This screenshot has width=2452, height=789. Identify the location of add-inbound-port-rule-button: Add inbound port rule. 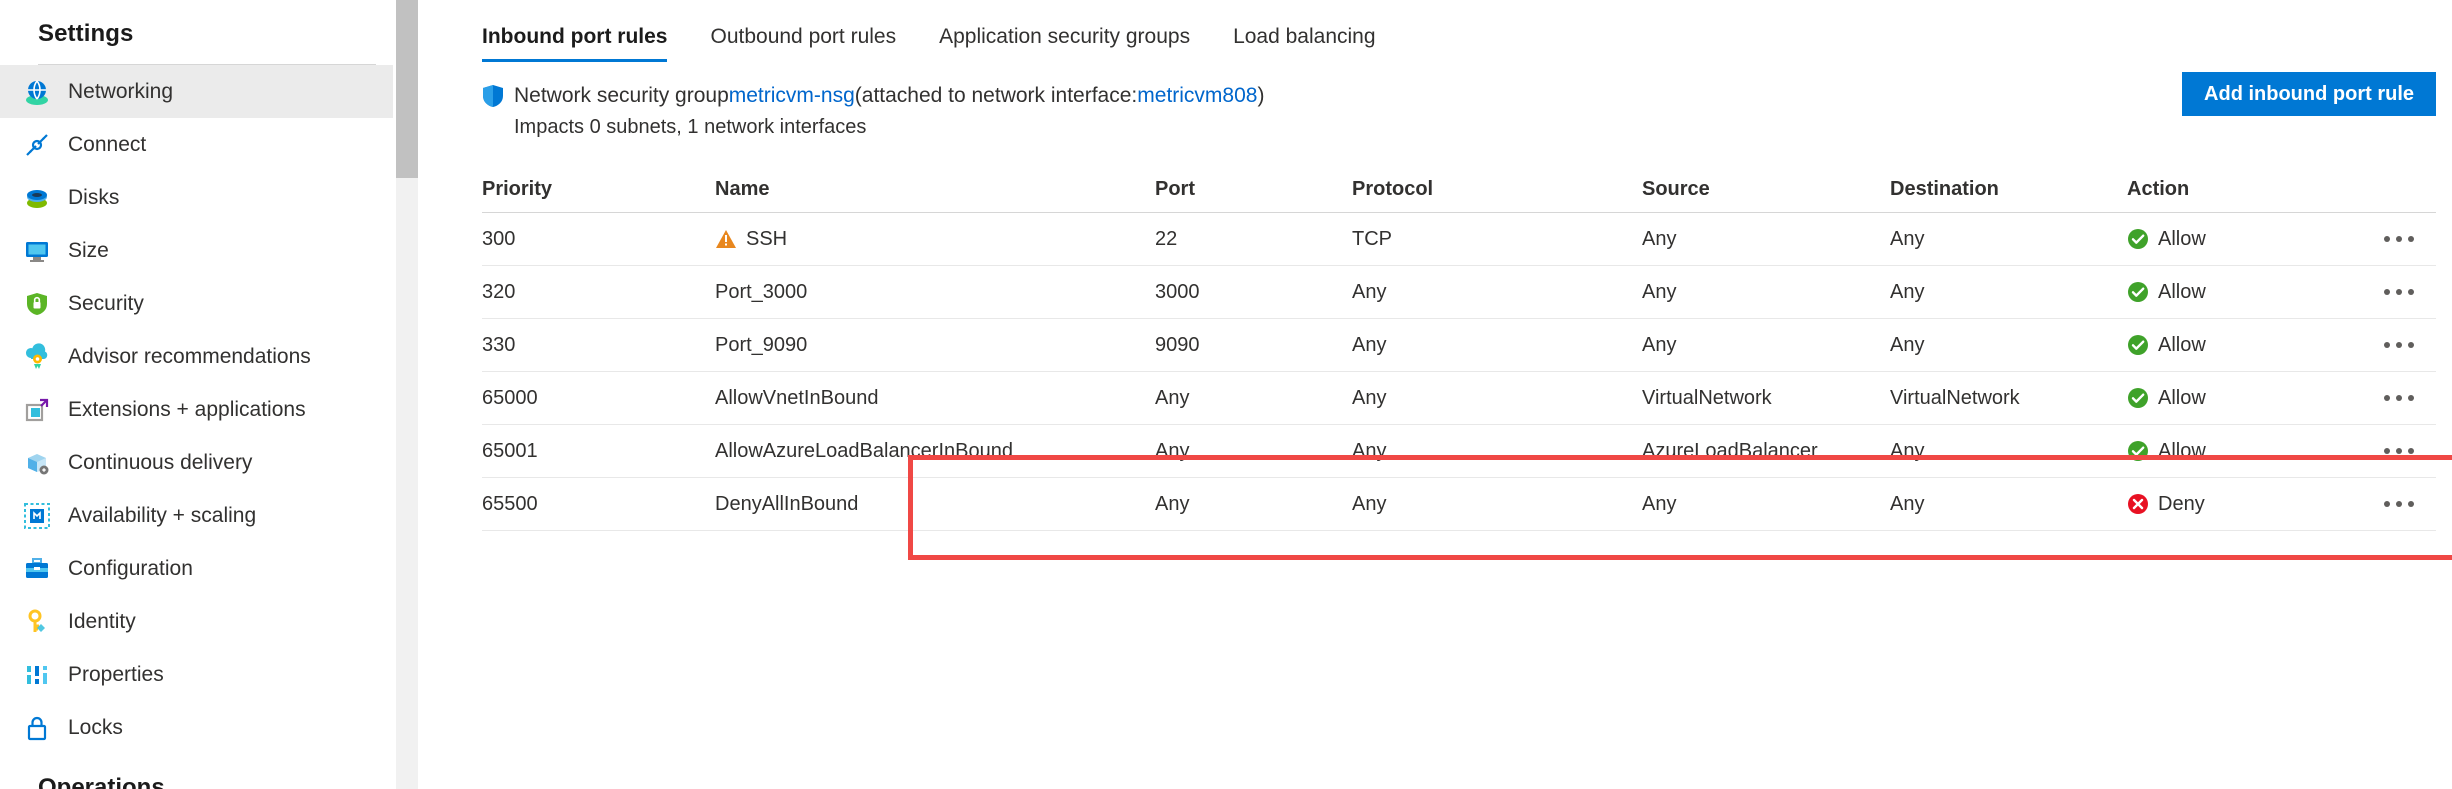
(2309, 94).